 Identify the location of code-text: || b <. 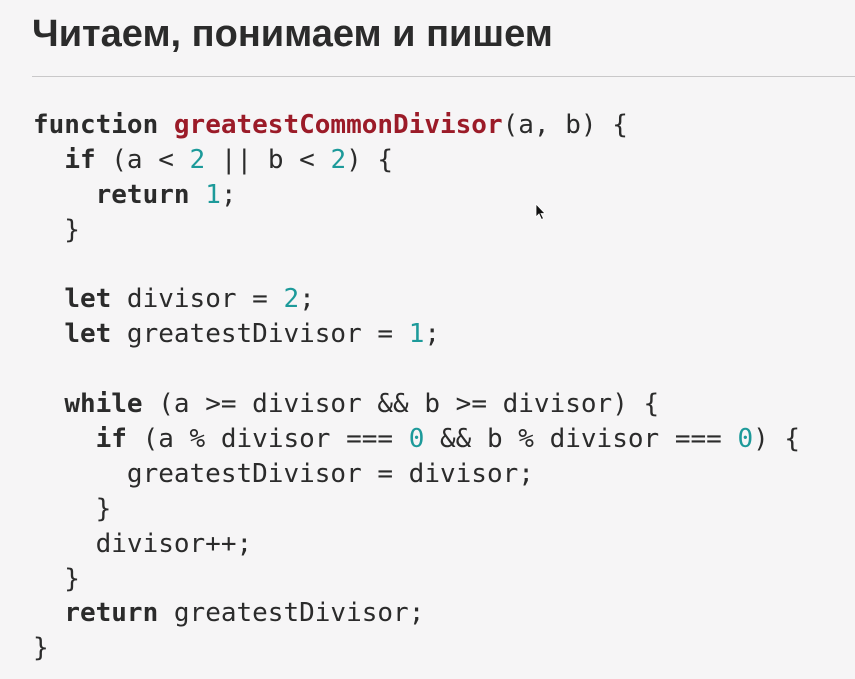
(268, 159).